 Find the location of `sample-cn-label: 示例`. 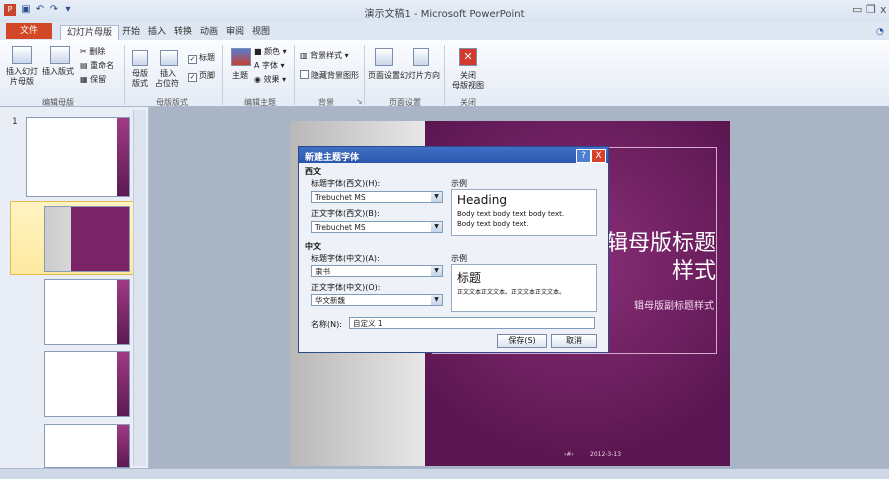

sample-cn-label: 示例 is located at coordinates (459, 258).